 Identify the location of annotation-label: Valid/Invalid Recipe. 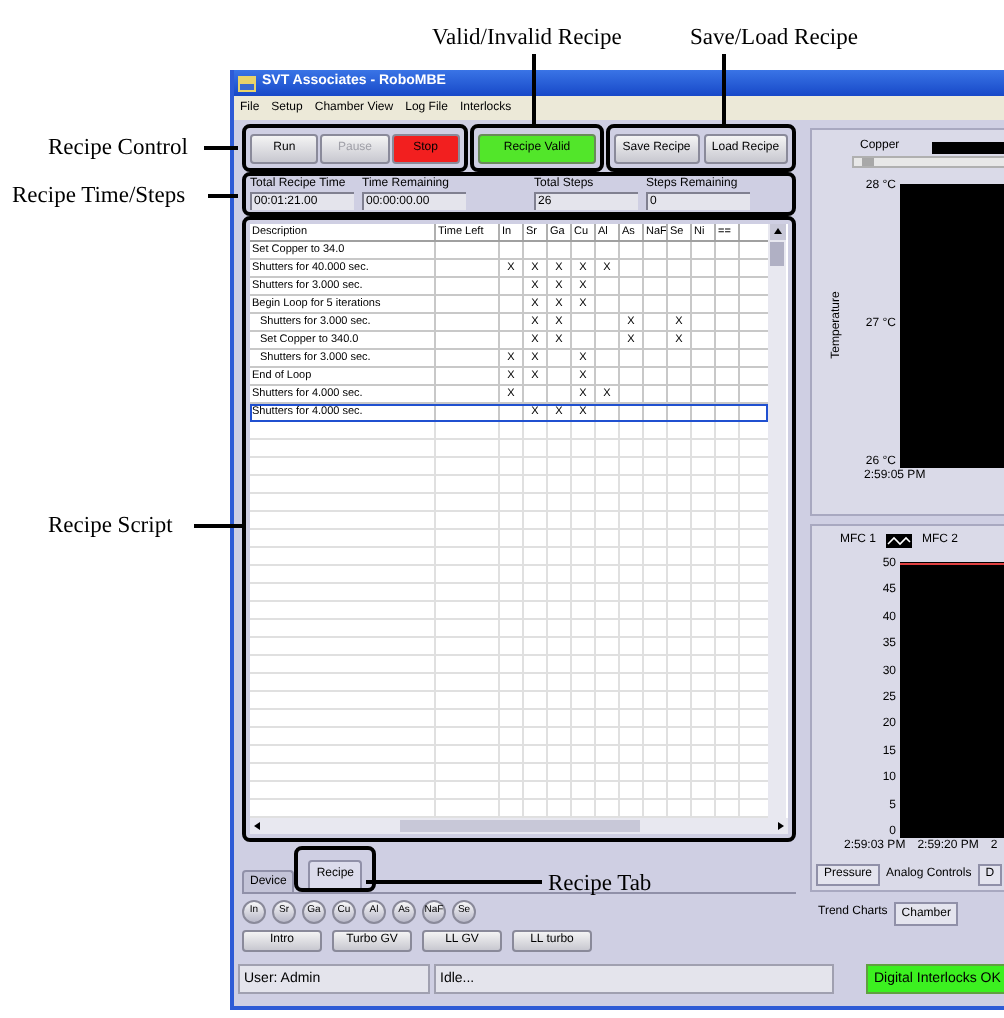
(527, 39).